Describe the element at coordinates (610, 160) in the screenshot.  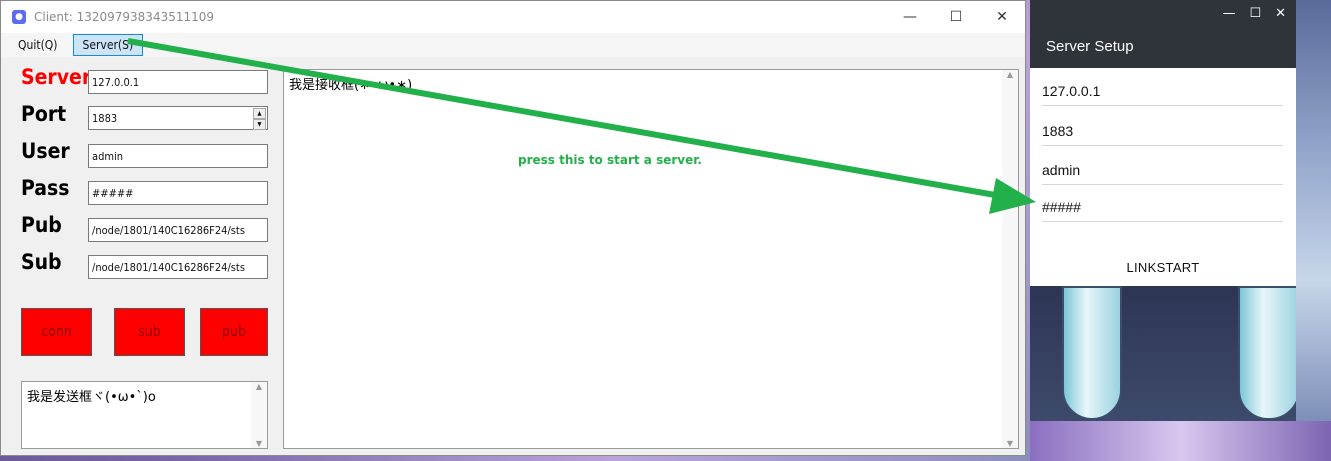
I see `annotation-text: press this to start a server.` at that location.